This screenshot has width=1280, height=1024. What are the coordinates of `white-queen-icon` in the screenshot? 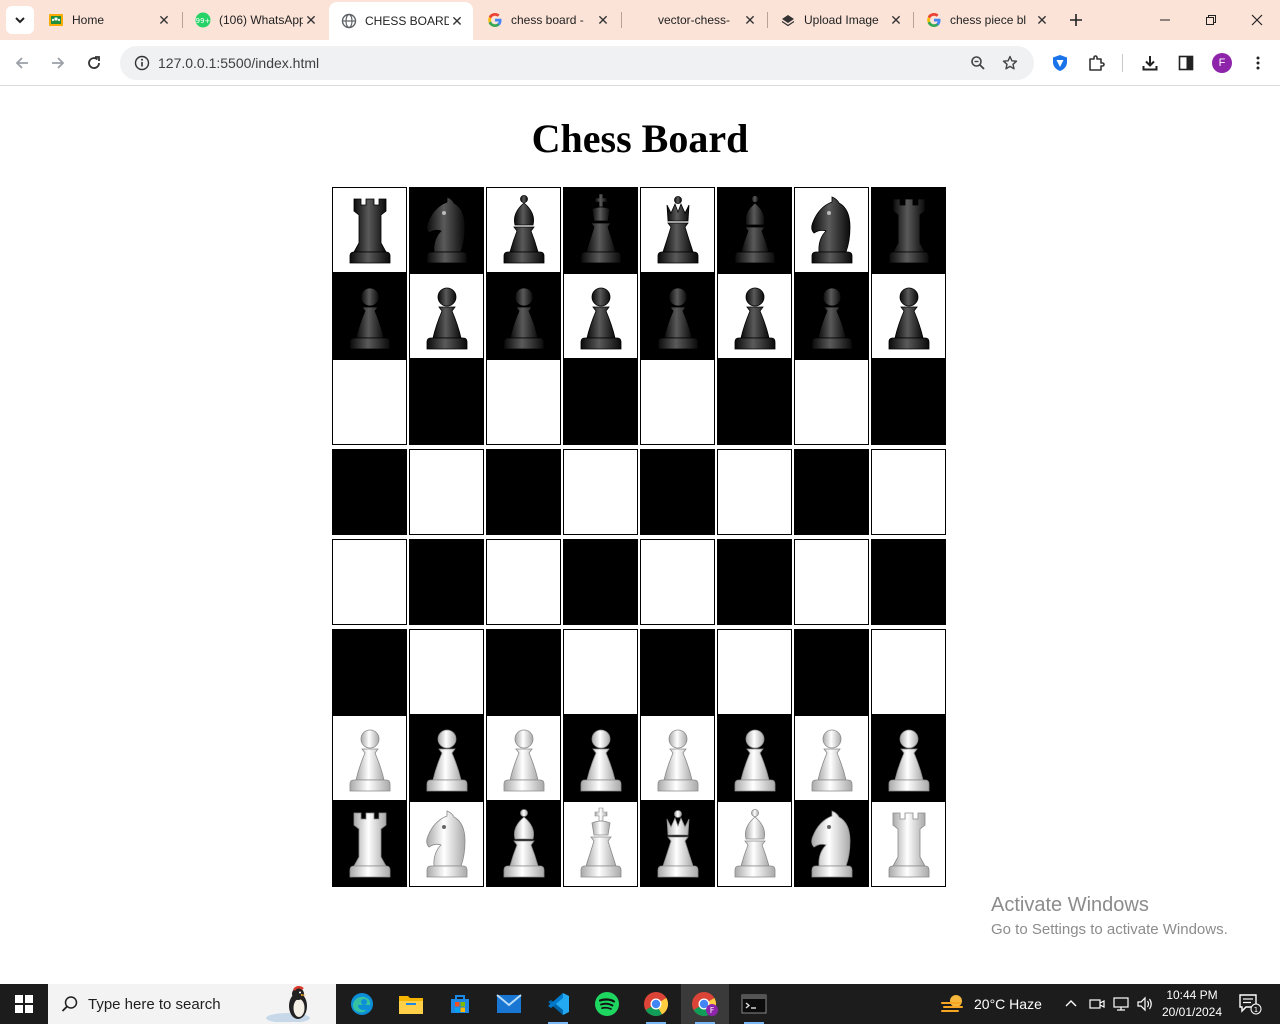 It's located at (678, 844).